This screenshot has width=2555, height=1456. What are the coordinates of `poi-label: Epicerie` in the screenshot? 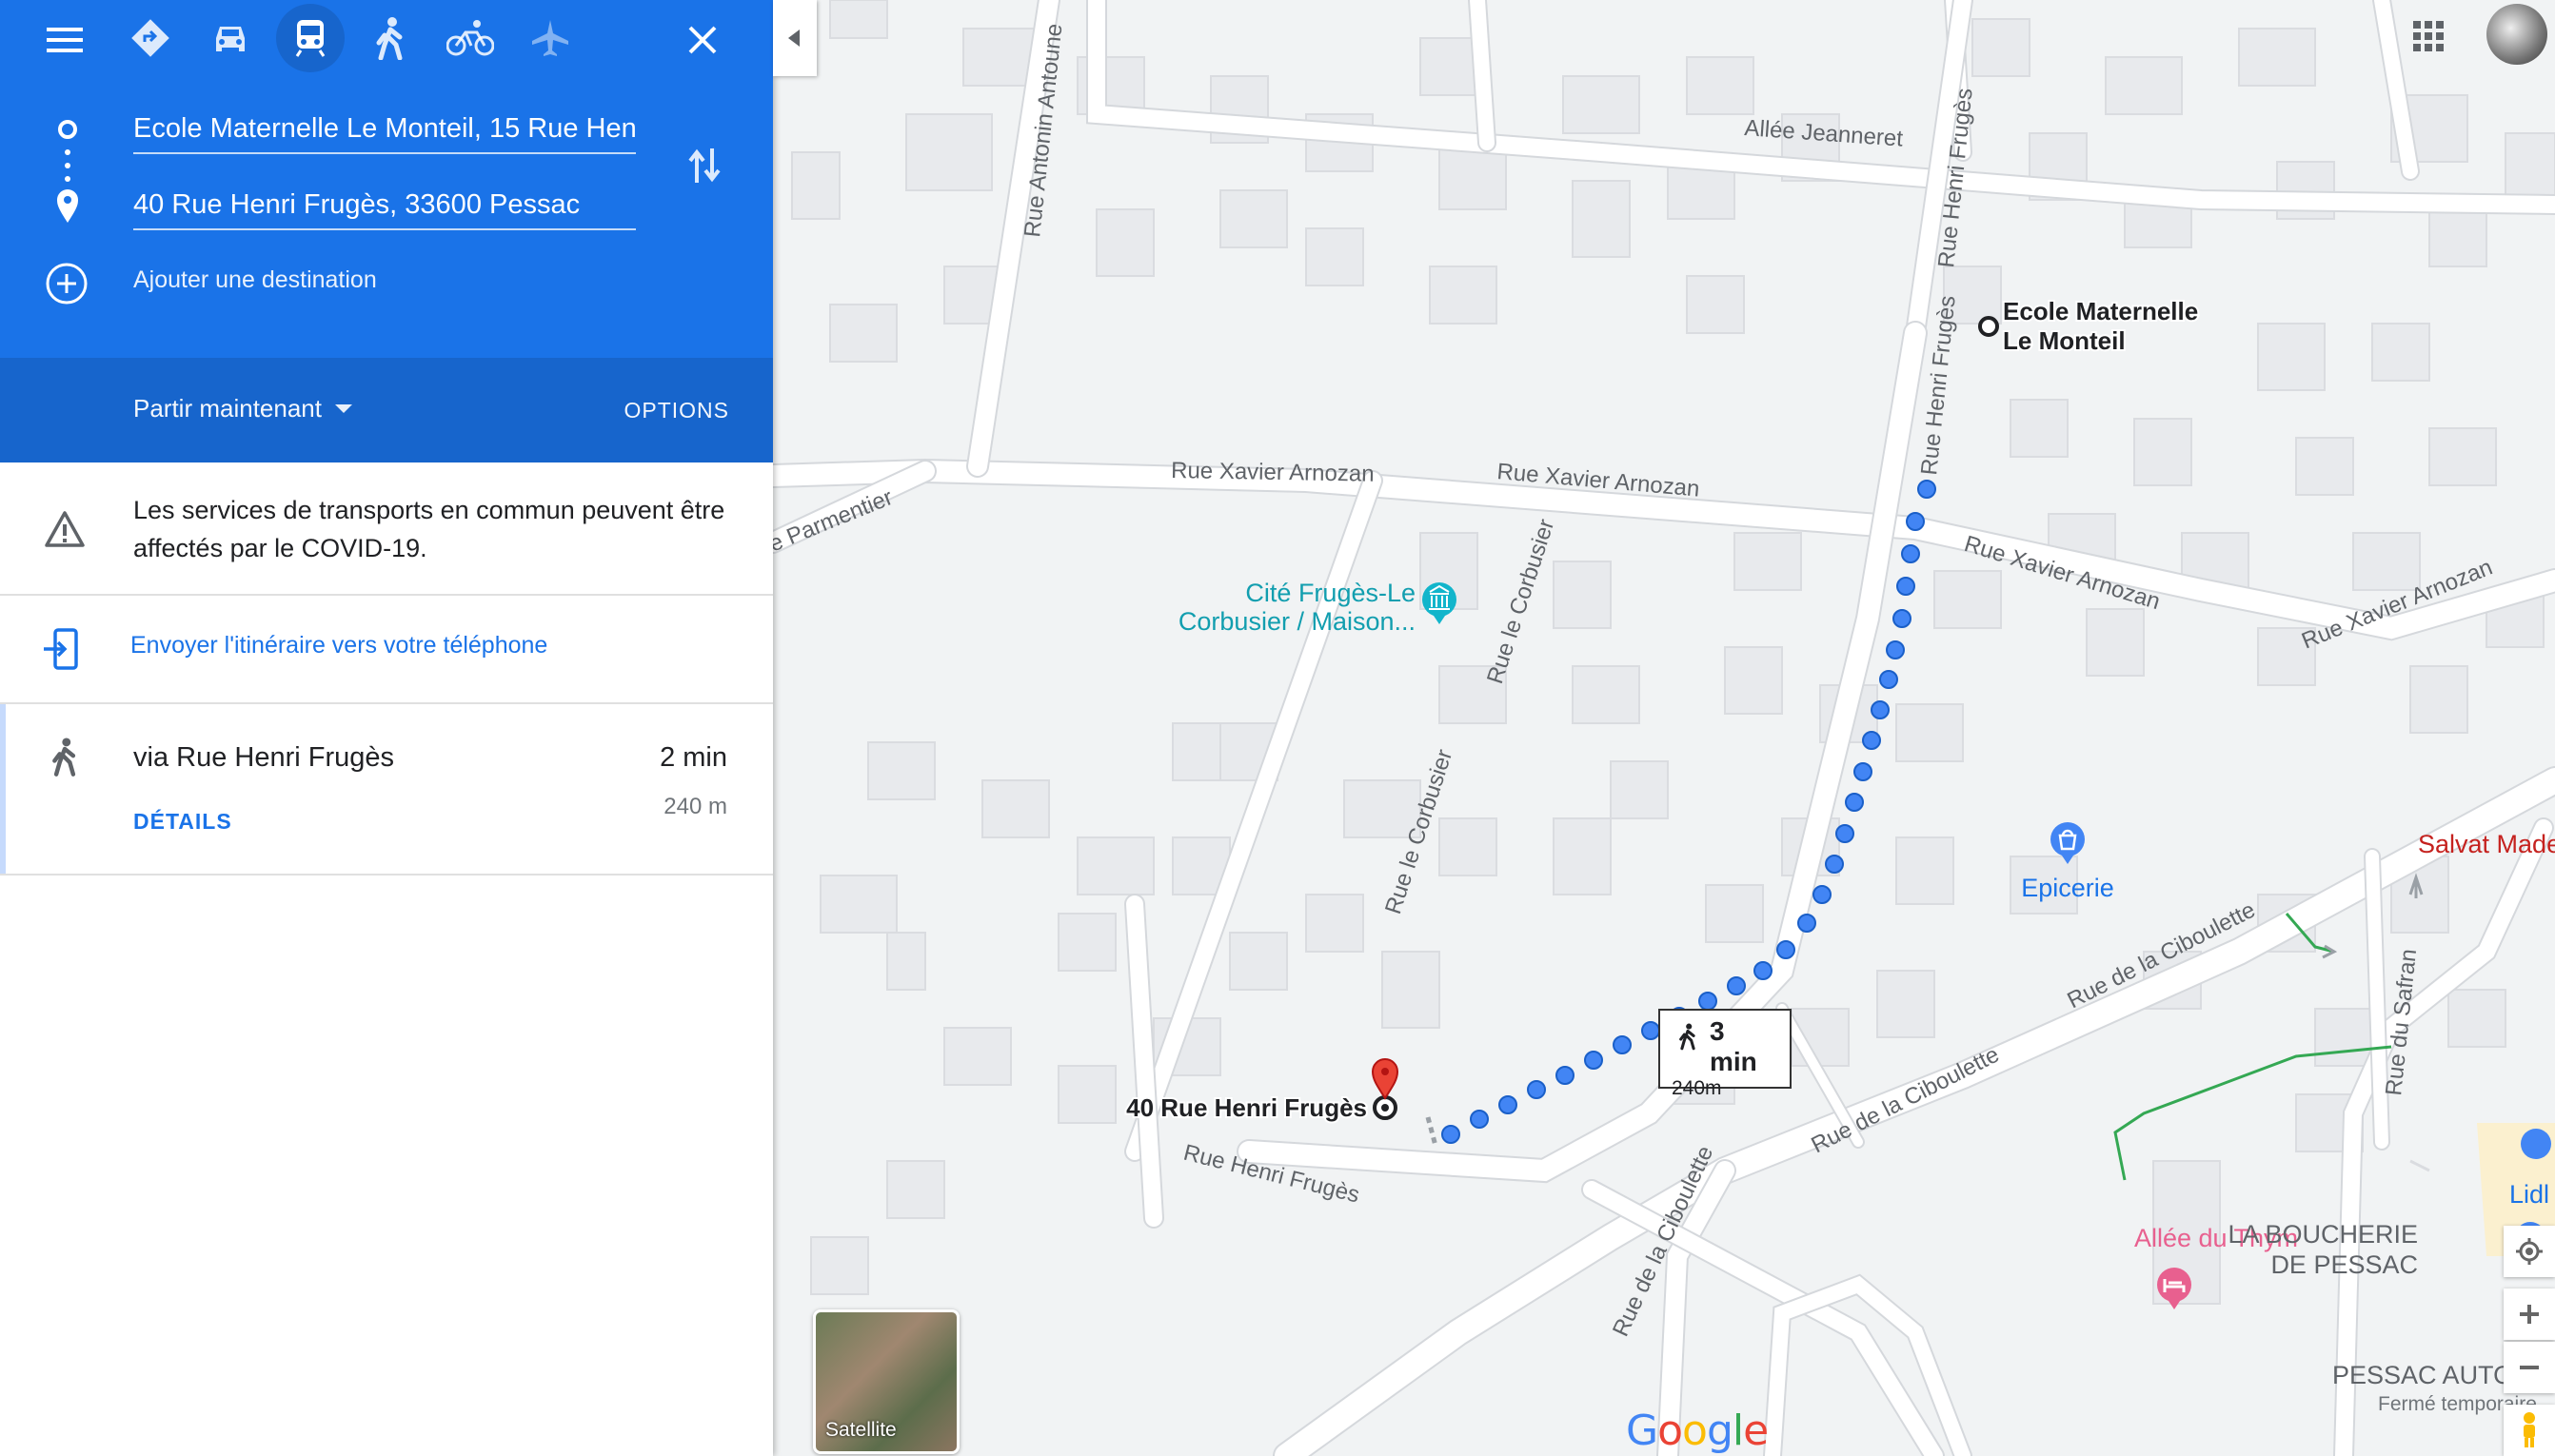 It's located at (2067, 888).